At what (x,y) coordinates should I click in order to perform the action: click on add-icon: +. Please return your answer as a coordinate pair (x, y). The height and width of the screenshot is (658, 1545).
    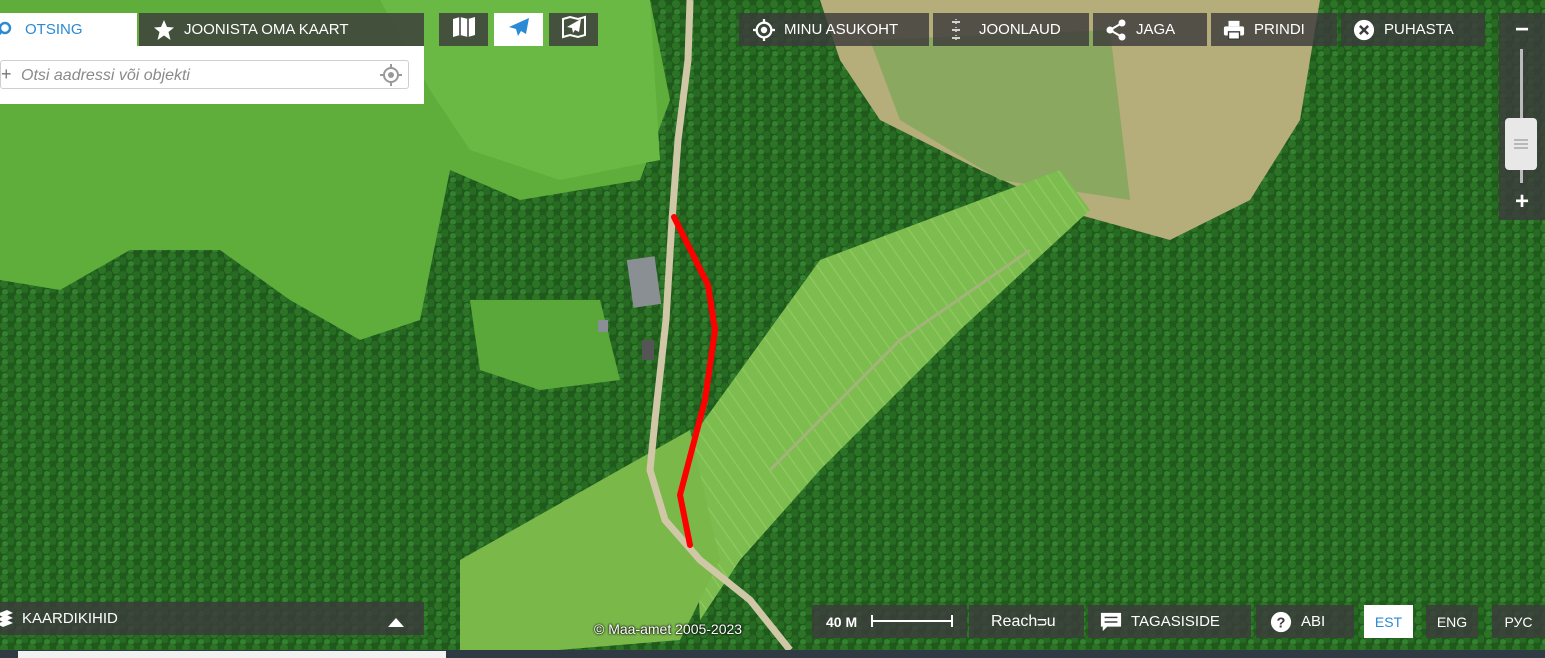
    Looking at the image, I should click on (6, 74).